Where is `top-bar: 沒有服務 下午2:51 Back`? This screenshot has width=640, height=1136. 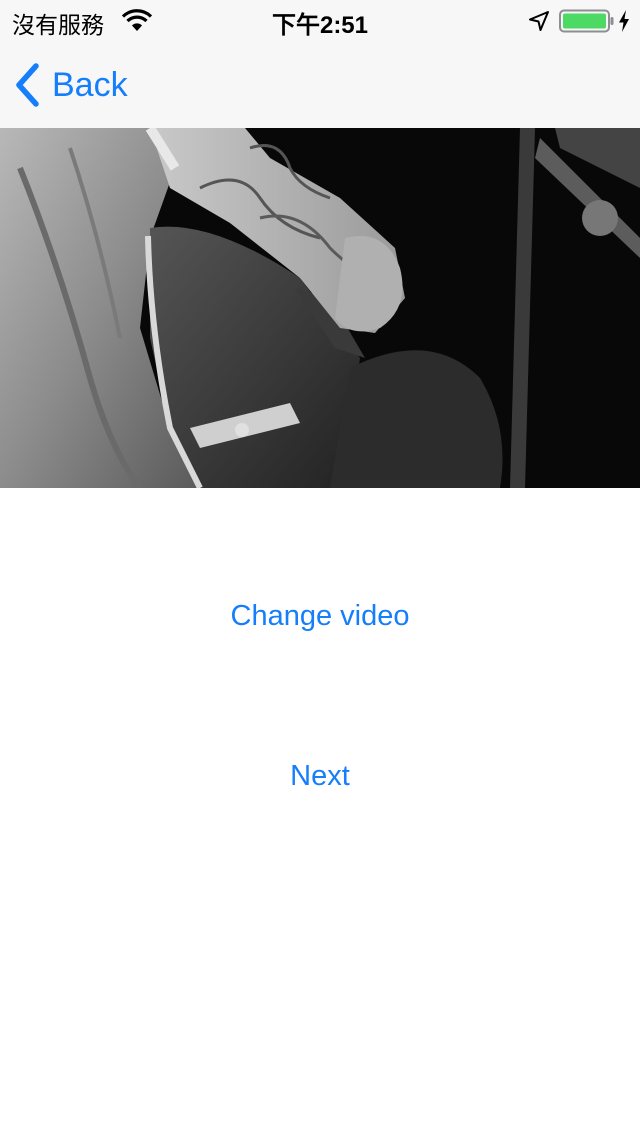
top-bar: 沒有服務 下午2:51 Back is located at coordinates (320, 64).